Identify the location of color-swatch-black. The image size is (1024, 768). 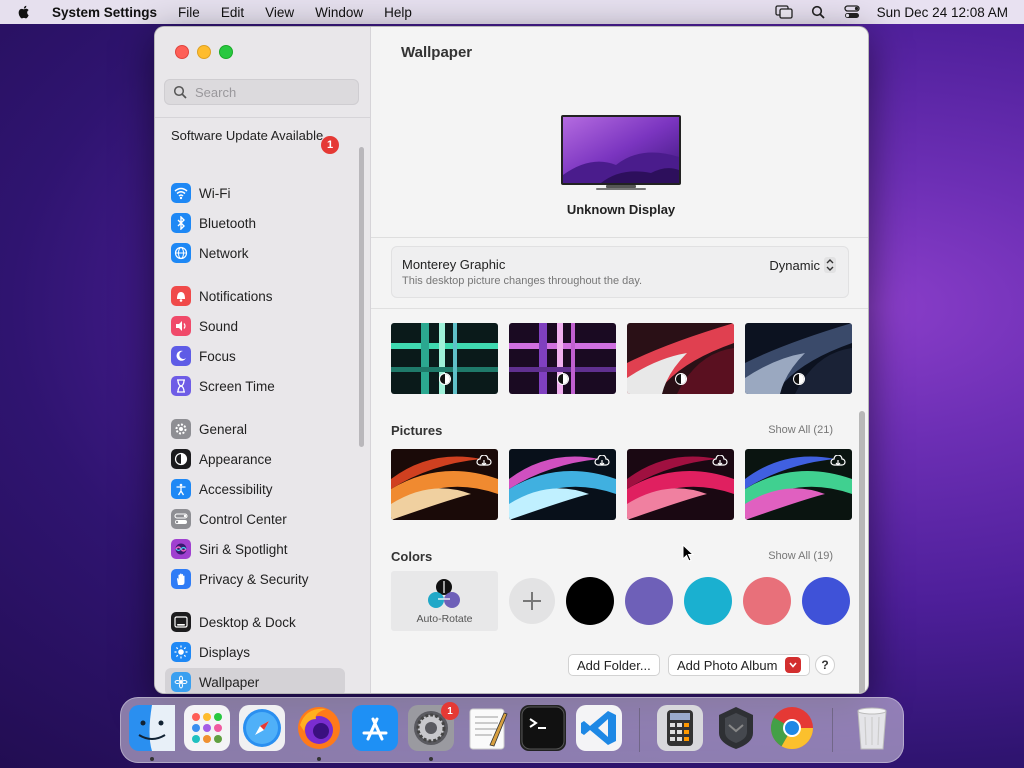
(590, 601).